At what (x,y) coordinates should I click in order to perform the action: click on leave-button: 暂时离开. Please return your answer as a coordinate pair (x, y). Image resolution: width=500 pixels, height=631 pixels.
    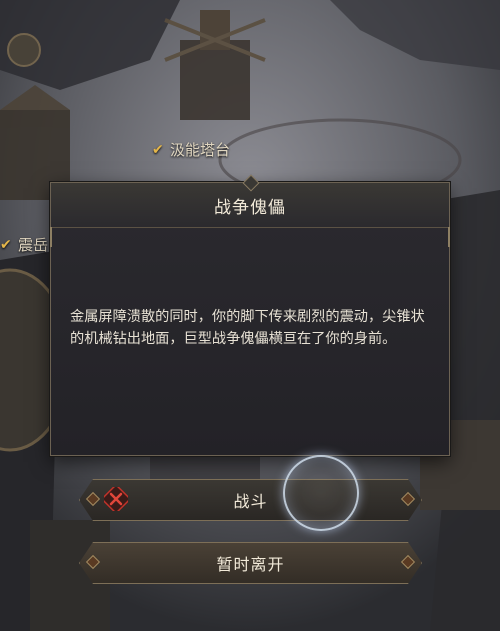
    Looking at the image, I should click on (250, 563).